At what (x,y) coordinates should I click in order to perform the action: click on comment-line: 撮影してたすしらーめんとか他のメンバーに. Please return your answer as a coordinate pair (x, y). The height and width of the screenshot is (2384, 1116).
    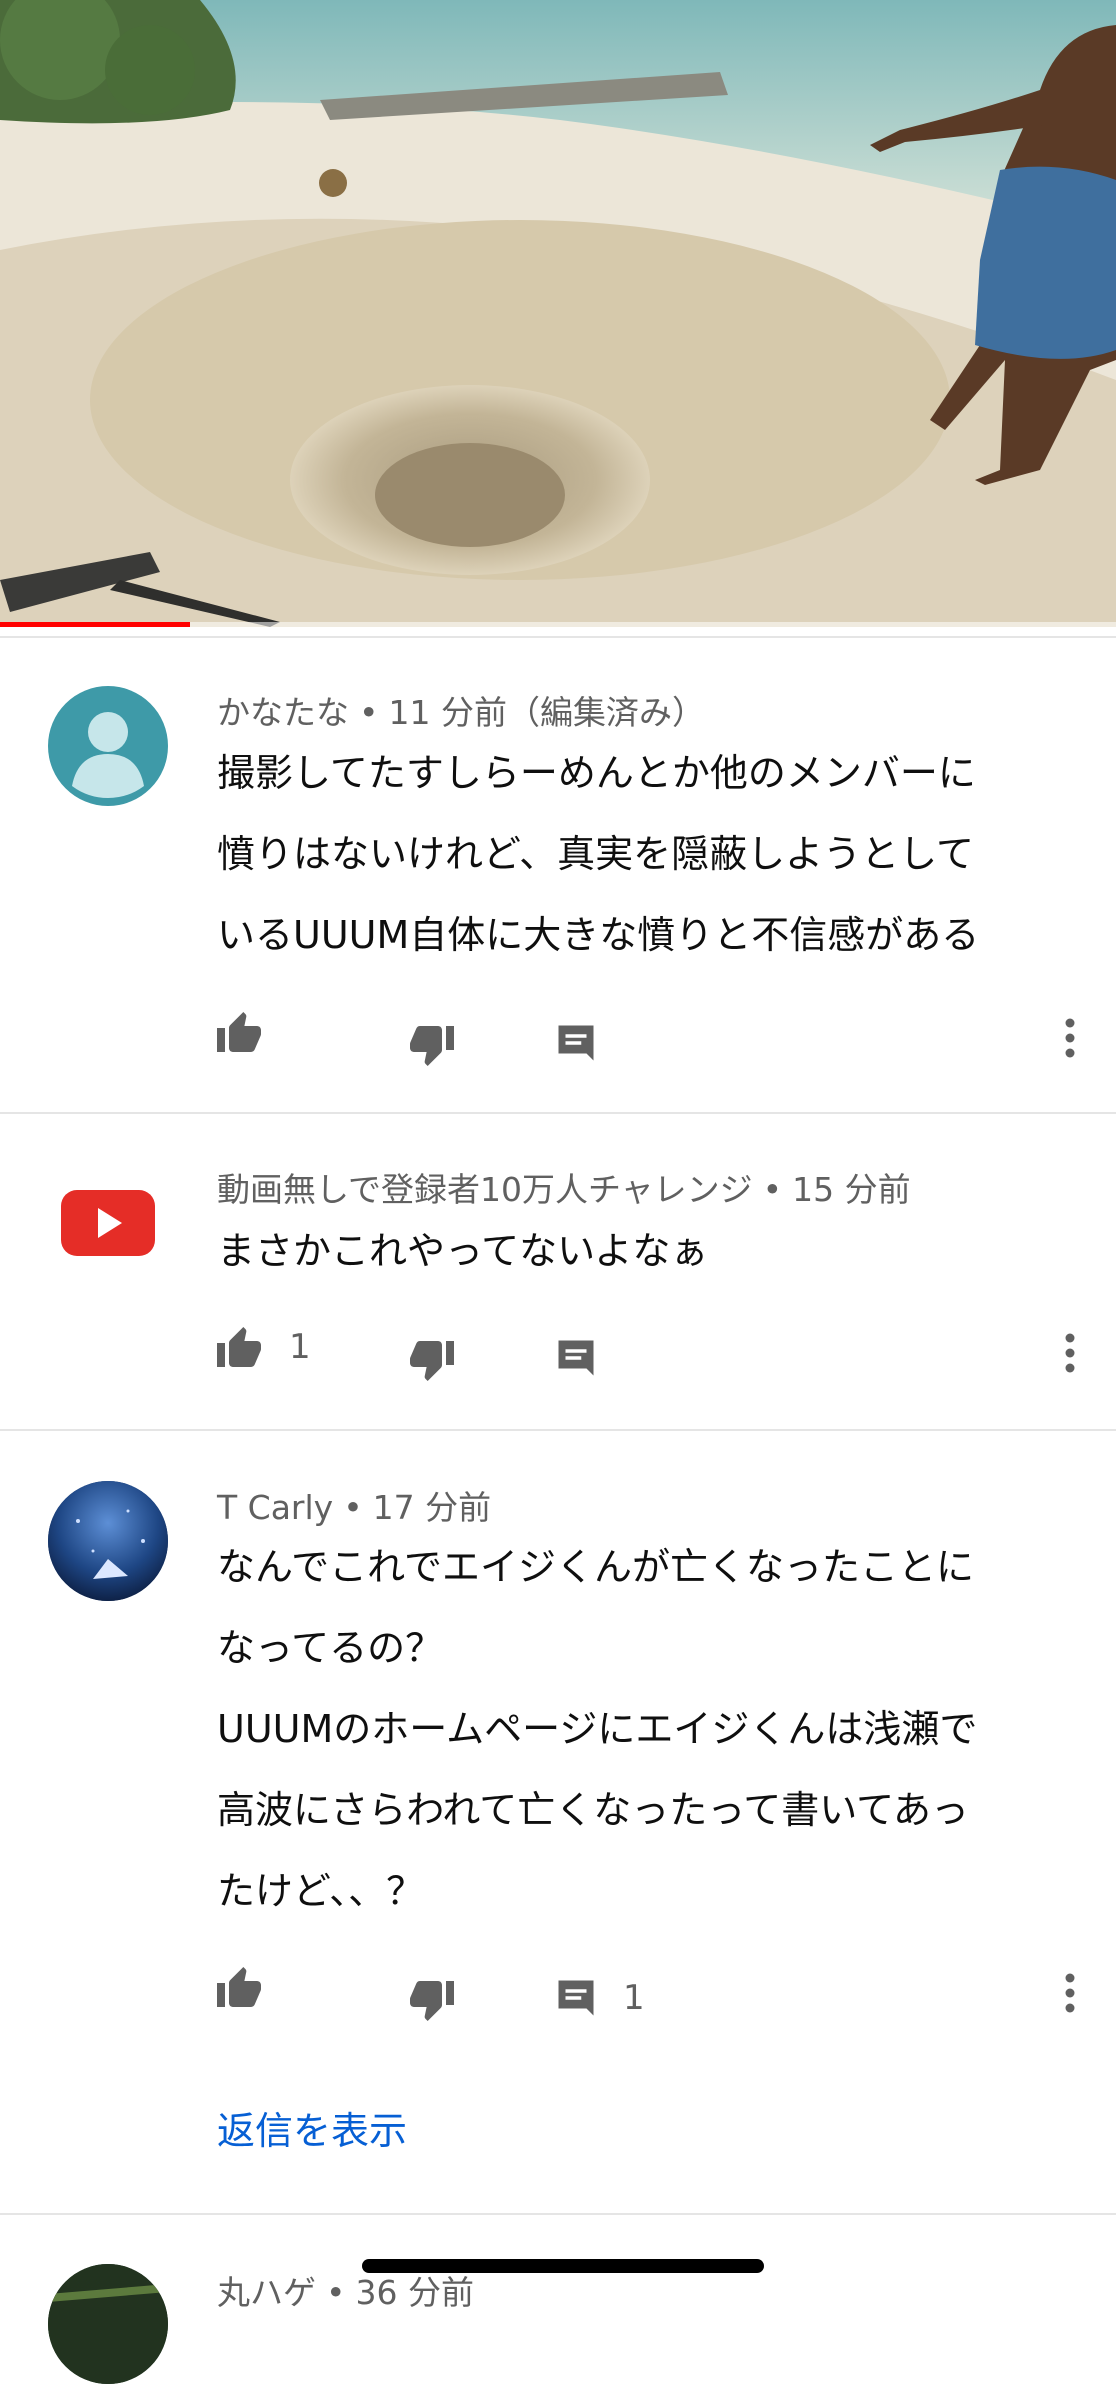
    Looking at the image, I should click on (596, 773).